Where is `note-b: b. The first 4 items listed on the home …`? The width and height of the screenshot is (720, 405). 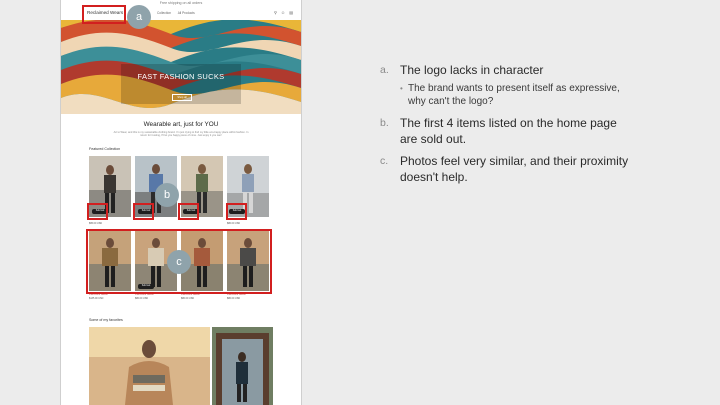 note-b: b. The first 4 items listed on the home … is located at coordinates (505, 131).